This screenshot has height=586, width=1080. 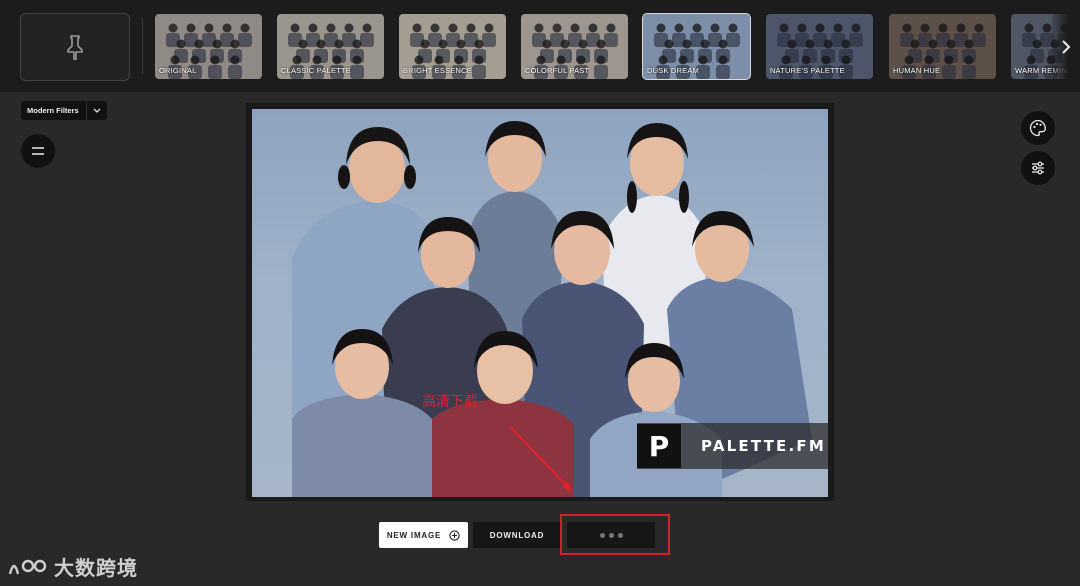 What do you see at coordinates (316, 70) in the screenshot?
I see `filter-label: CLASSIC PALETTE` at bounding box center [316, 70].